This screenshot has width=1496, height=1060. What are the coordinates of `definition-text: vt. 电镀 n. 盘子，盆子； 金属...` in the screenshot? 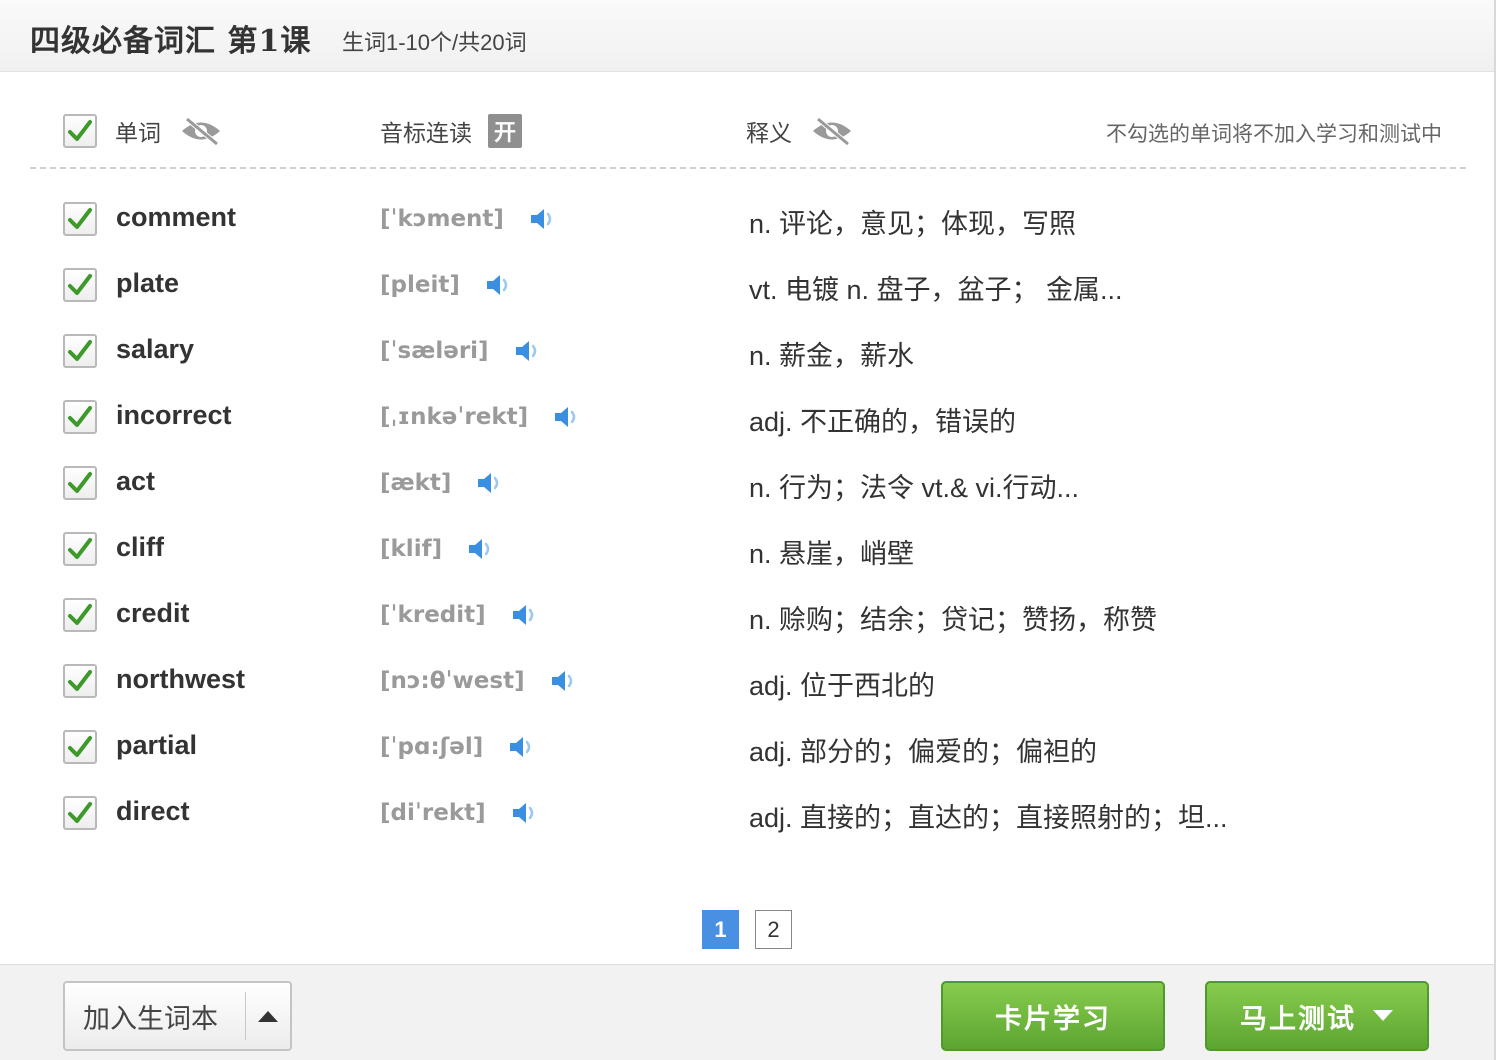 It's located at (936, 290).